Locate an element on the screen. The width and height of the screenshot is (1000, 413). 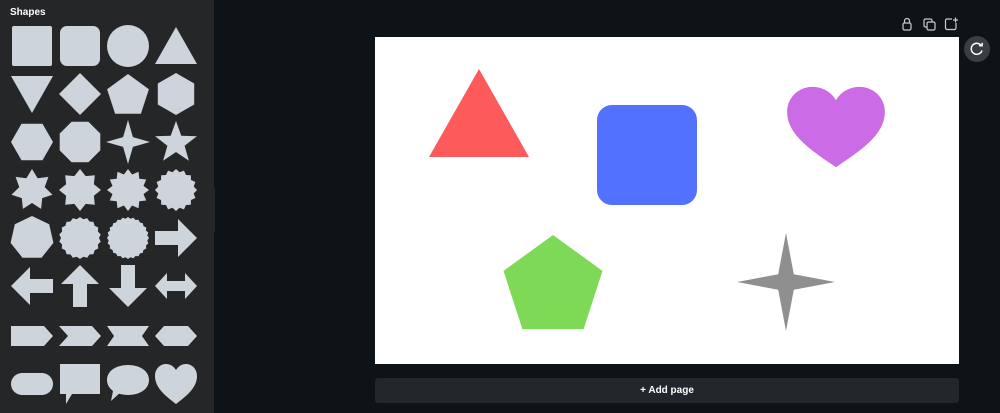
shape-arrow-up is located at coordinates (80, 286).